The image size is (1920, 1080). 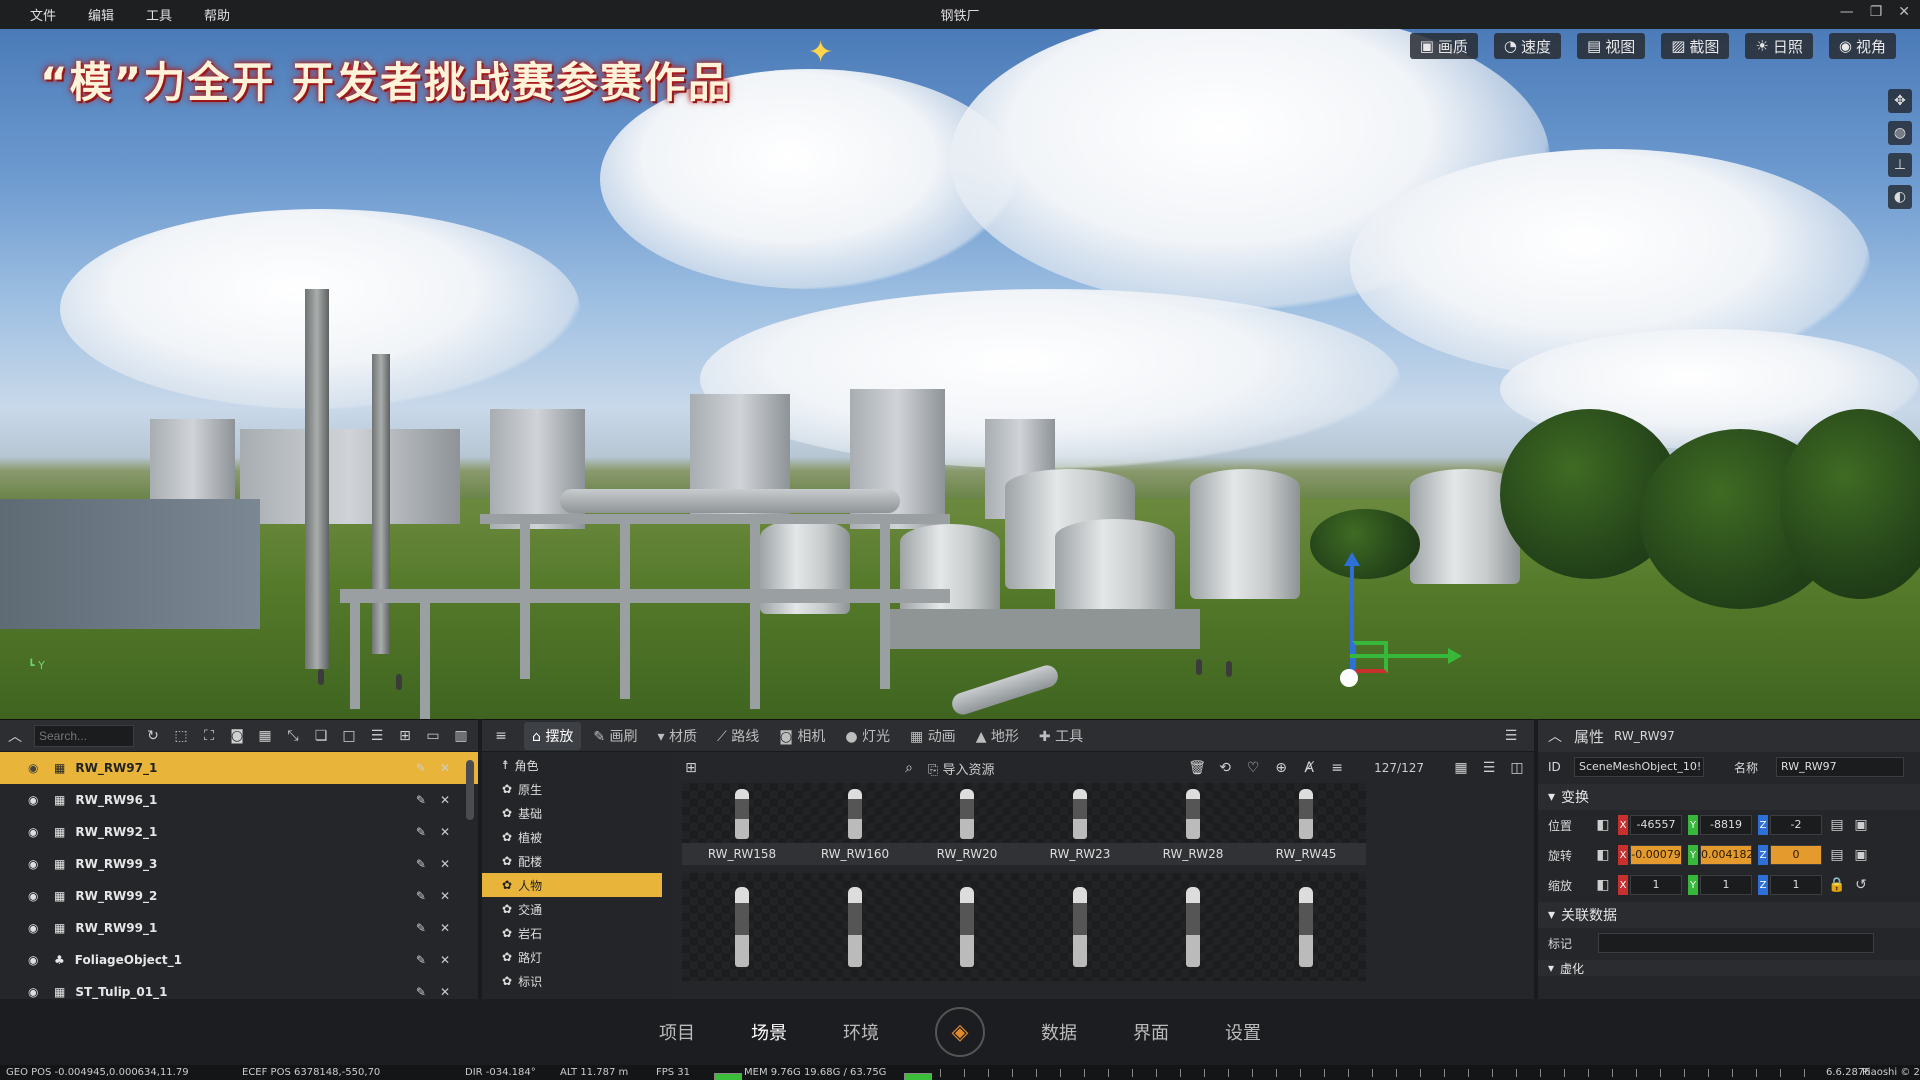 What do you see at coordinates (769, 1032) in the screenshot?
I see `nav-scene: 场景` at bounding box center [769, 1032].